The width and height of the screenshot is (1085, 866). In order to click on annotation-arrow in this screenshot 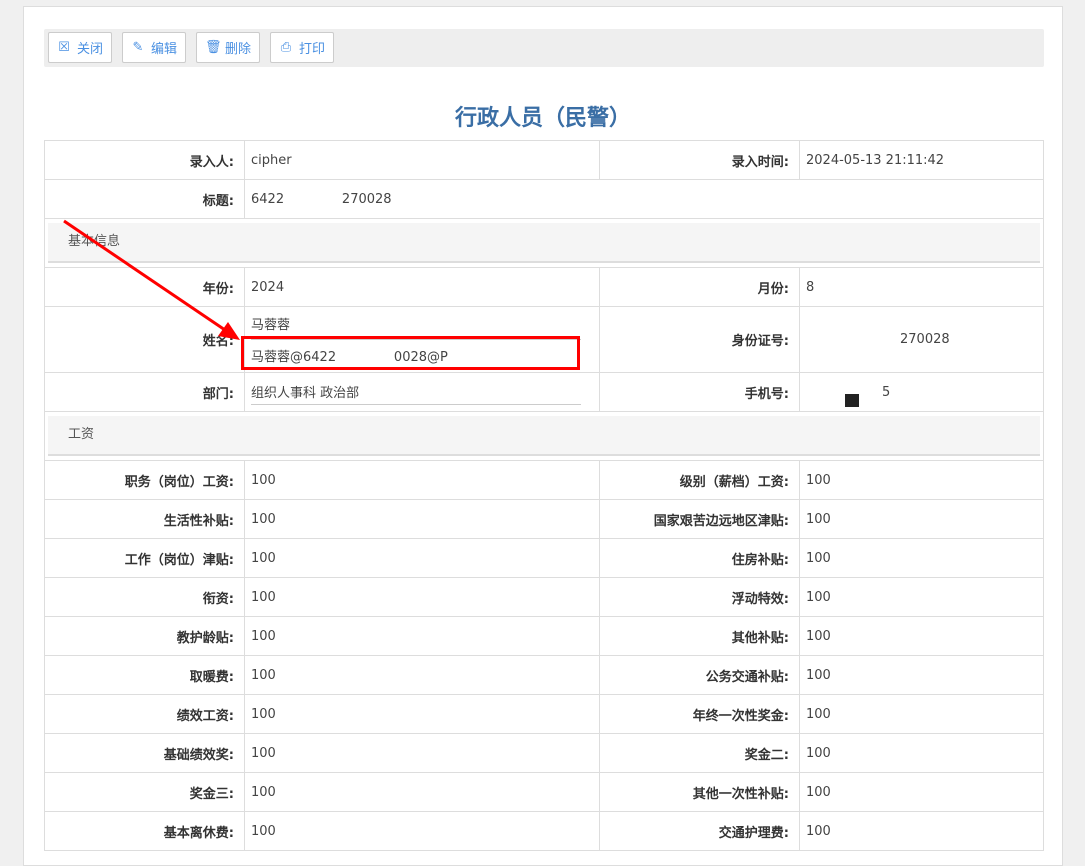, I will do `click(151, 279)`.